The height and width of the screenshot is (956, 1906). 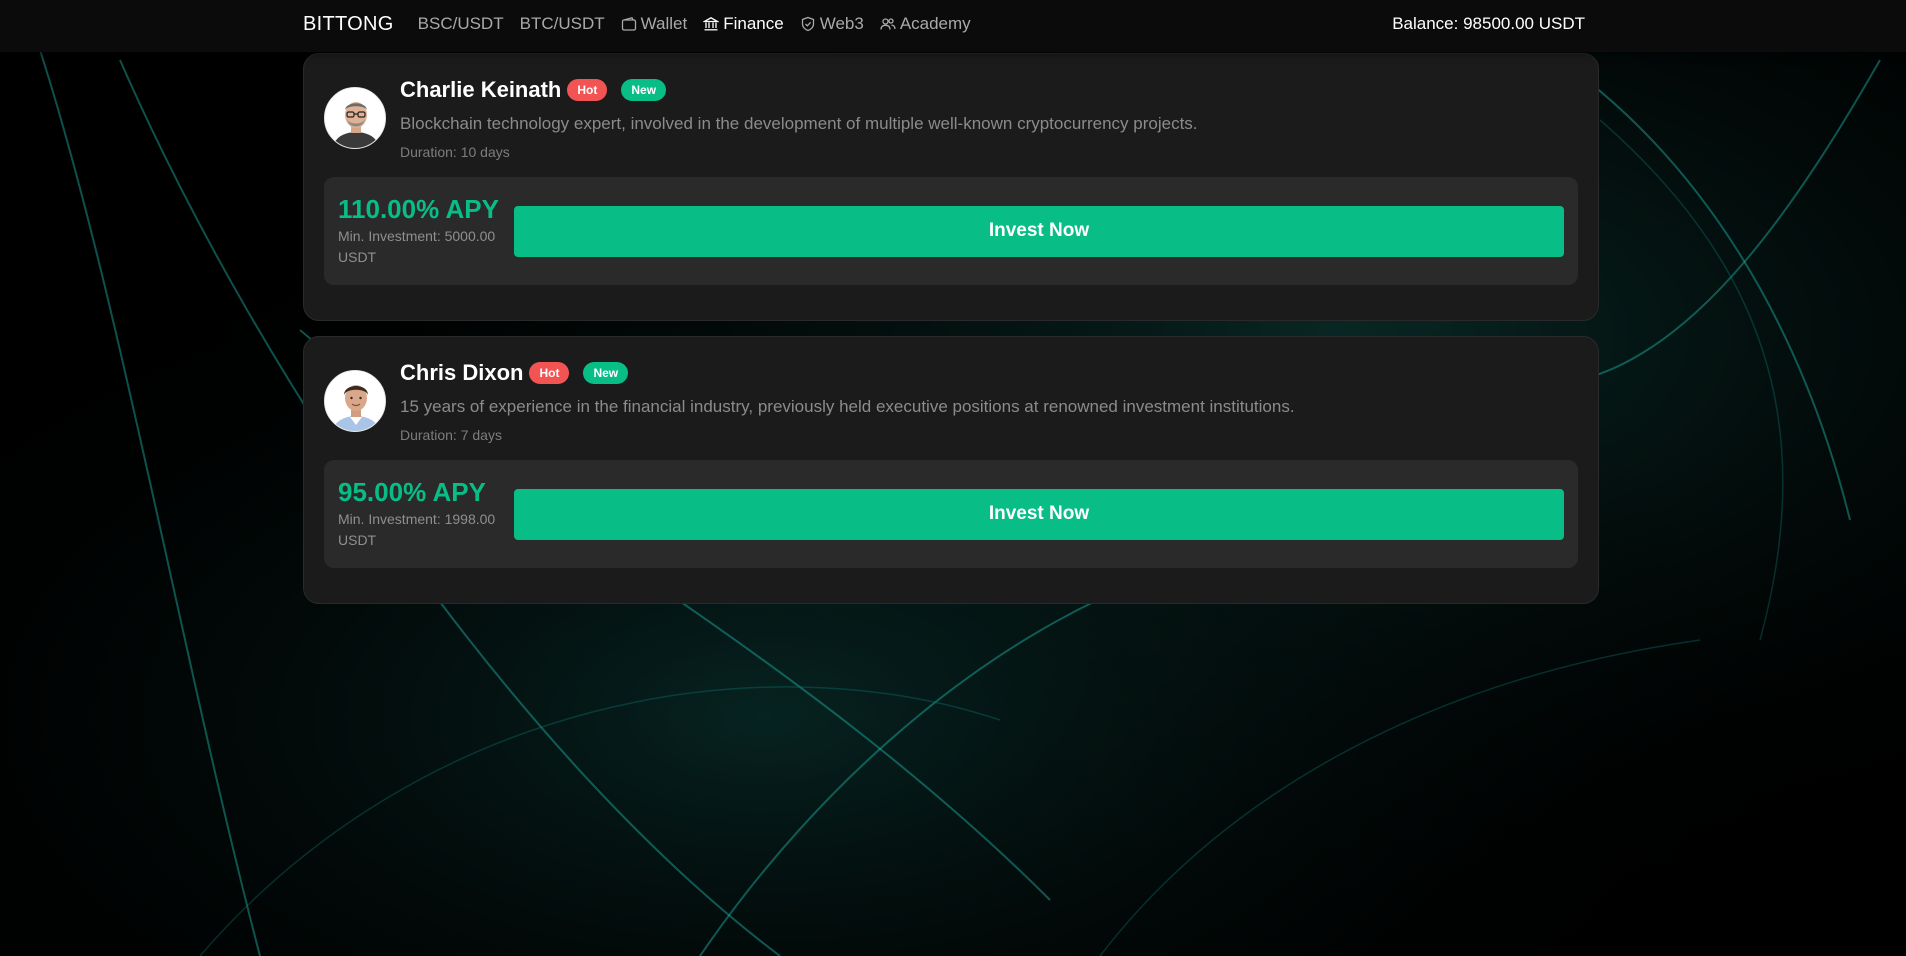 What do you see at coordinates (888, 24) in the screenshot?
I see `users-icon` at bounding box center [888, 24].